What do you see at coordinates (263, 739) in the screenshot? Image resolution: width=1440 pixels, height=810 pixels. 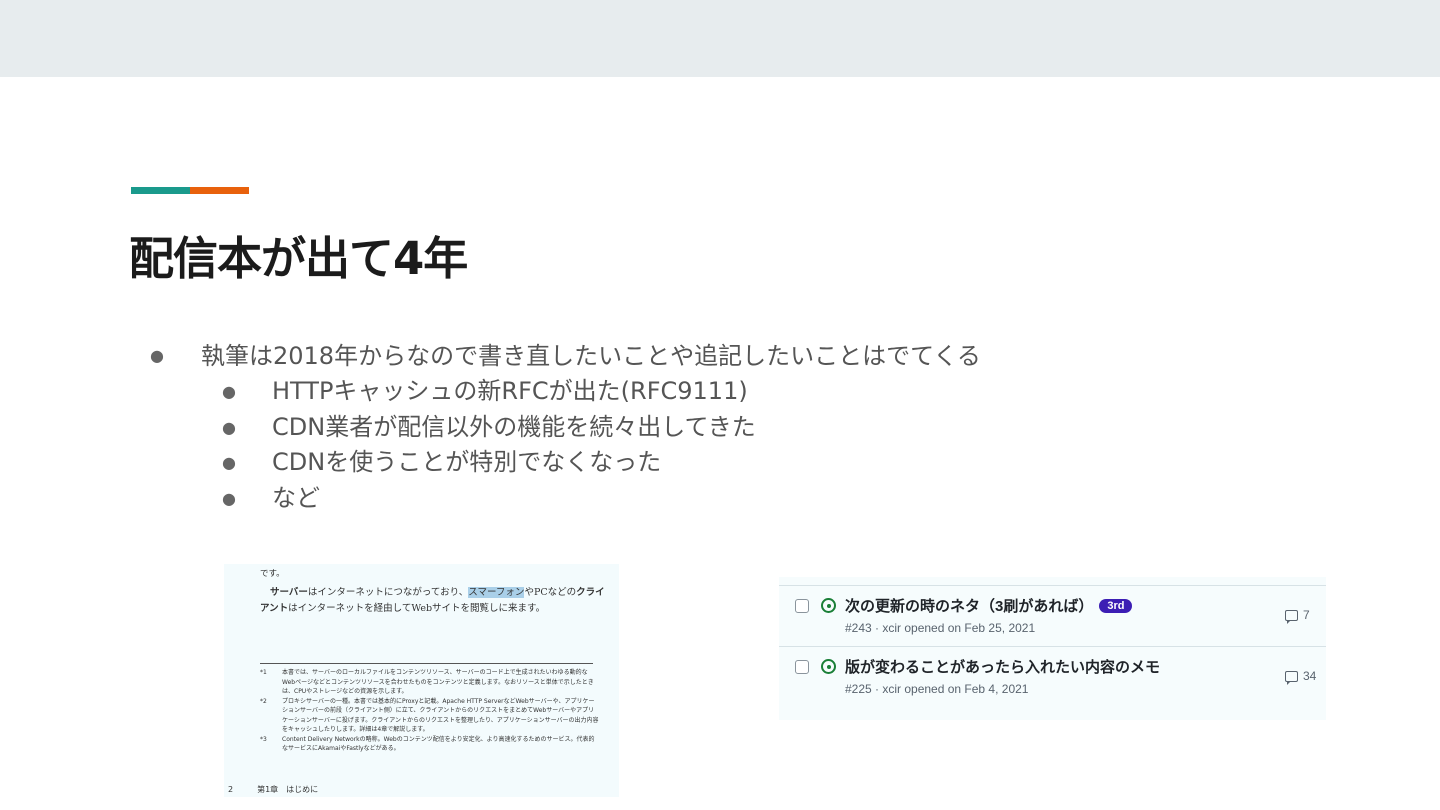 I see `footnote-mark: *3` at bounding box center [263, 739].